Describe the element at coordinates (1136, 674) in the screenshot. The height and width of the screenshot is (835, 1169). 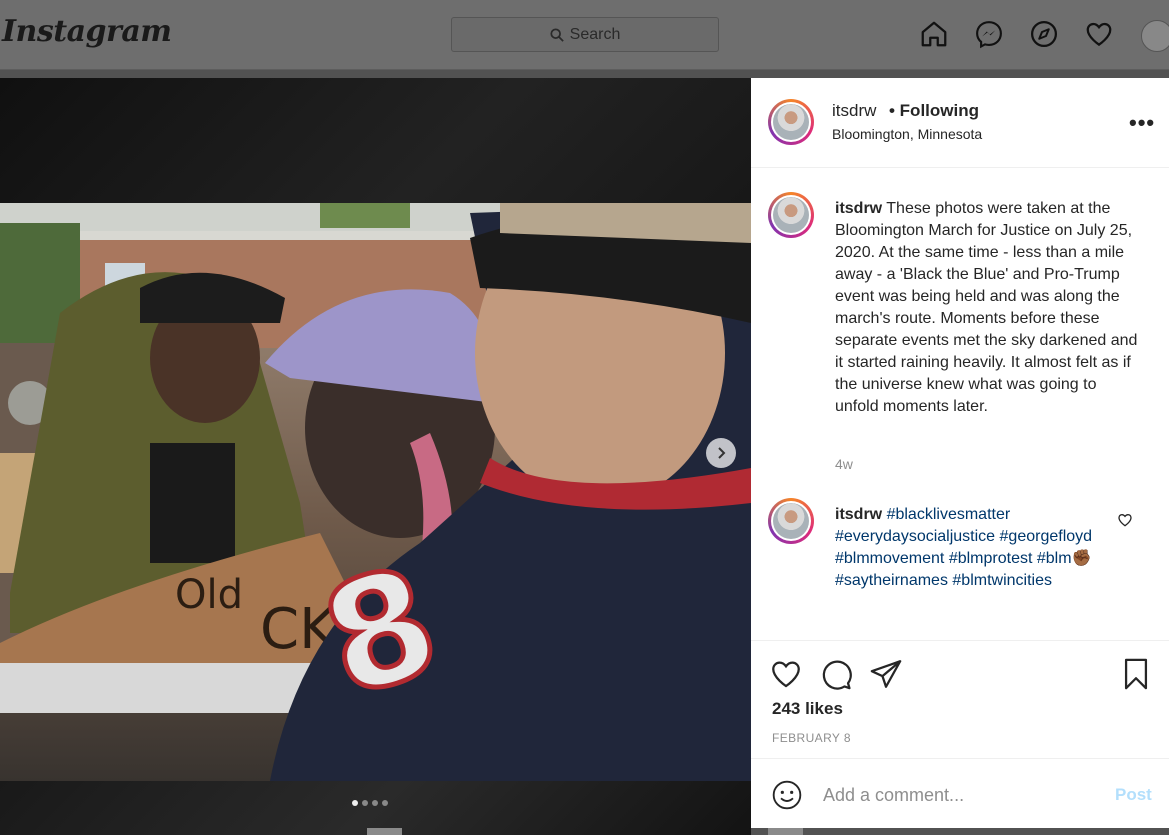
I see `save-bookmark-icon` at that location.